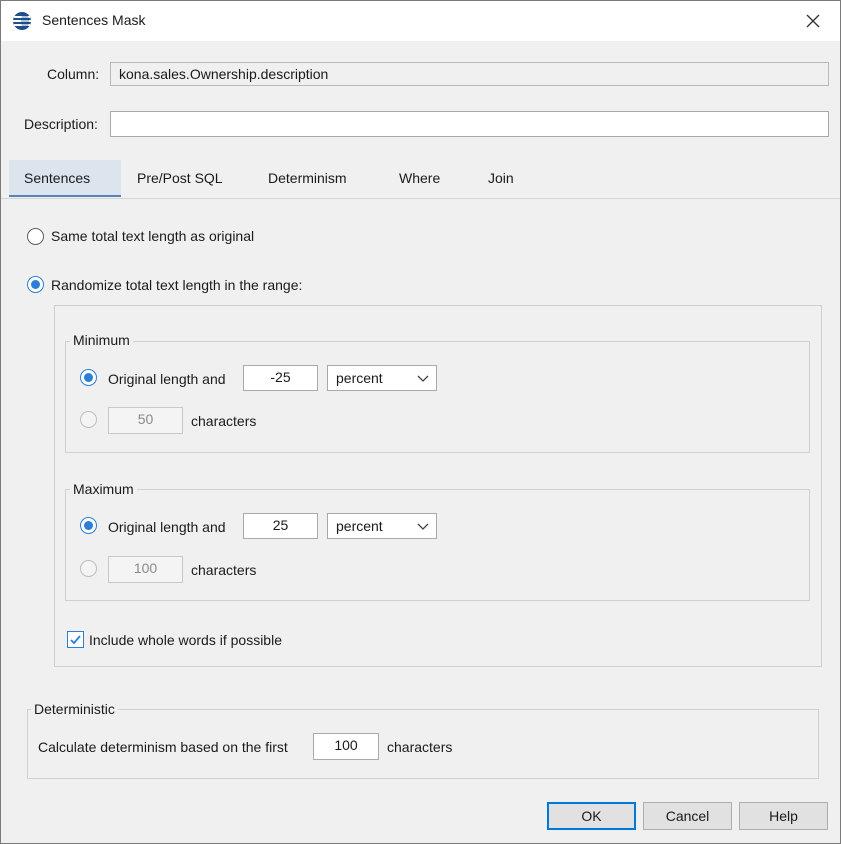 The width and height of the screenshot is (841, 844). What do you see at coordinates (88, 419) in the screenshot?
I see `minimum-chars-radio` at bounding box center [88, 419].